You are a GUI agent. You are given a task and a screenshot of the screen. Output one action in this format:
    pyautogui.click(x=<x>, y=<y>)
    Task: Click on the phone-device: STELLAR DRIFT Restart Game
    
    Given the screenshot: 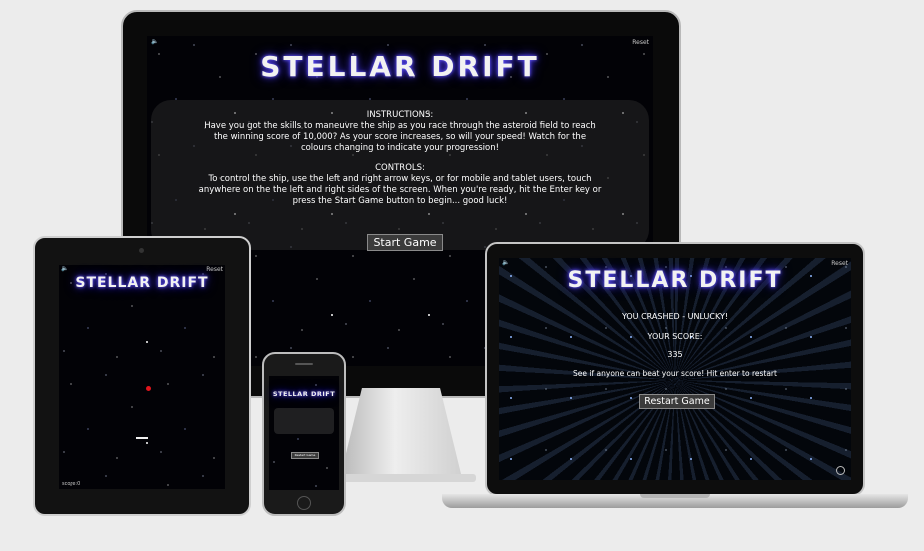 What is the action you would take?
    pyautogui.click(x=304, y=434)
    